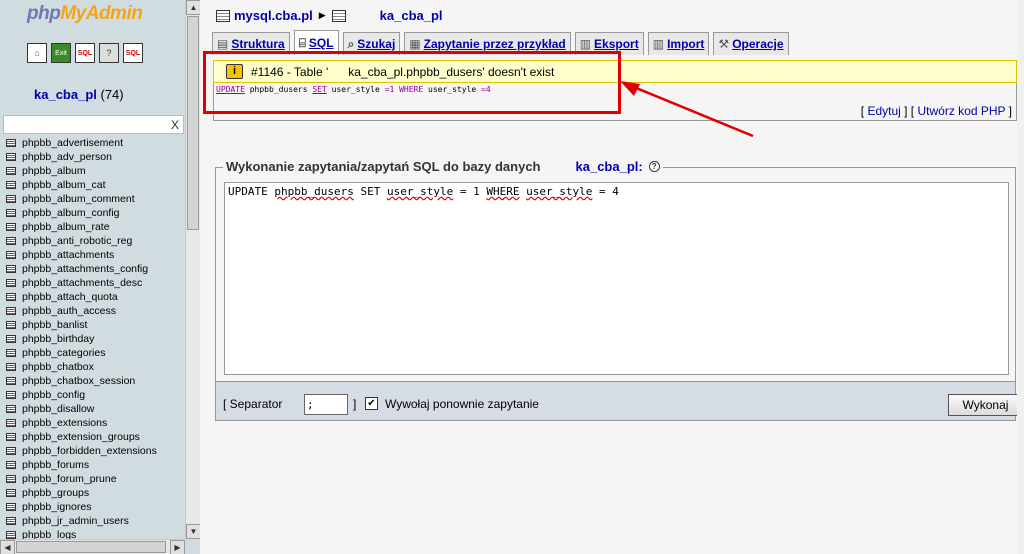 This screenshot has width=1024, height=554. I want to click on table-list-item: phpbb_forum_prune, so click(81, 479).